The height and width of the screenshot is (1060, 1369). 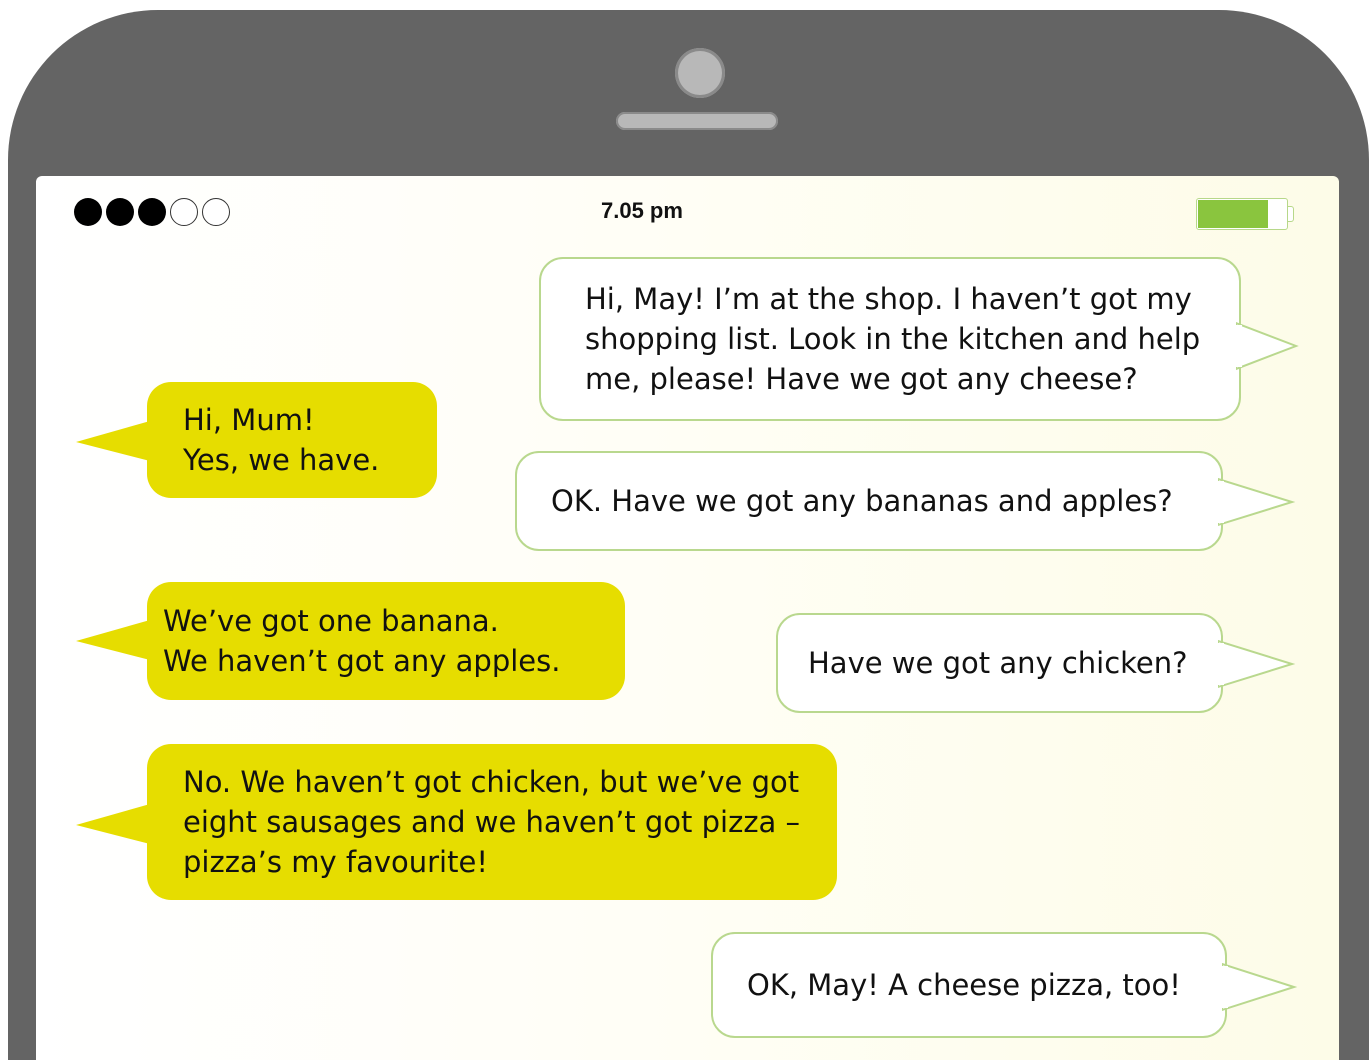 What do you see at coordinates (687, 212) in the screenshot?
I see `status-bar: 7.05 pm` at bounding box center [687, 212].